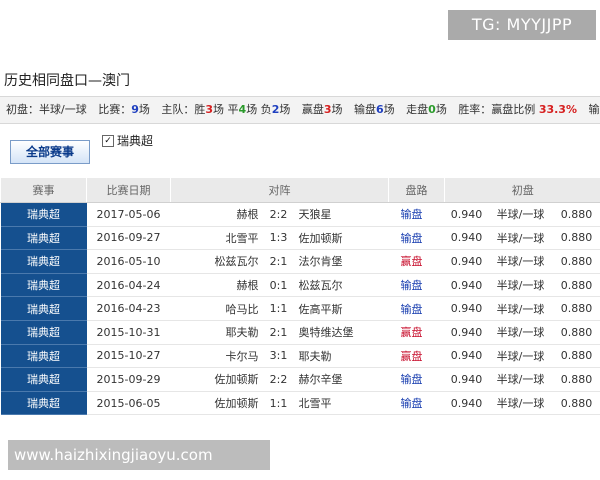  What do you see at coordinates (337, 109) in the screenshot?
I see `win-pan-unit: 场` at bounding box center [337, 109].